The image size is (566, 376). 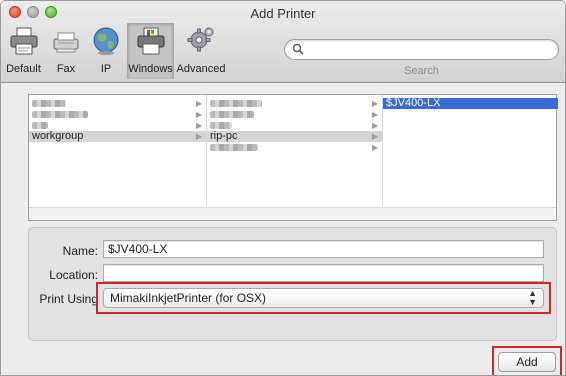 I want to click on location-field, so click(x=323, y=273).